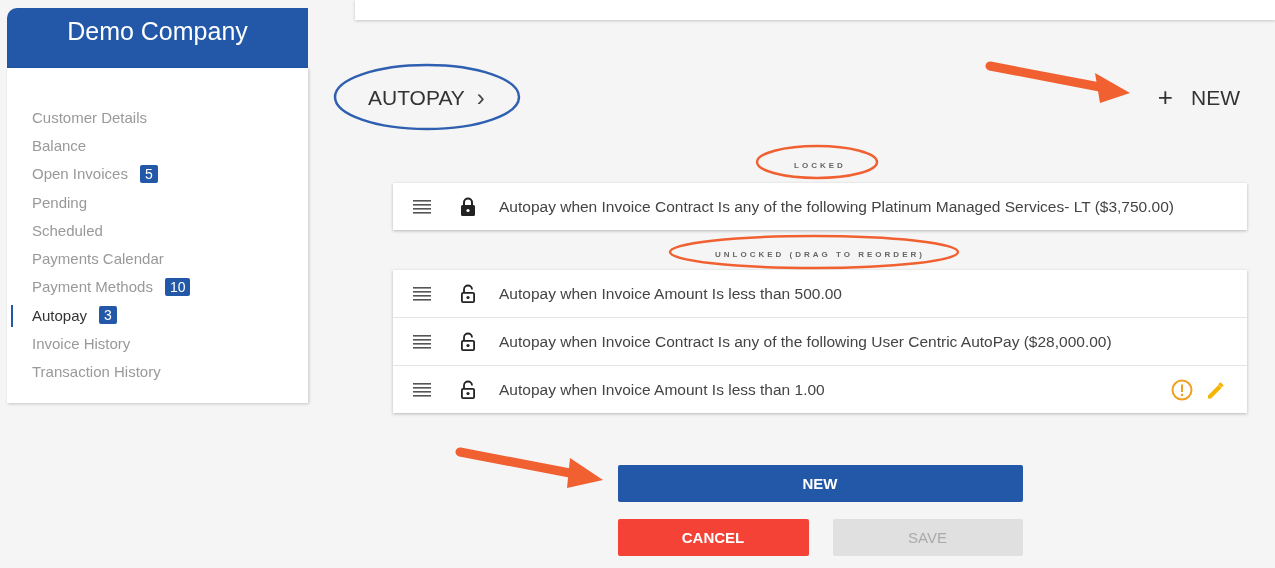 This screenshot has width=1275, height=568. What do you see at coordinates (820, 254) in the screenshot?
I see `section-label: UNLOCKED (DRAG TO REORDER)` at bounding box center [820, 254].